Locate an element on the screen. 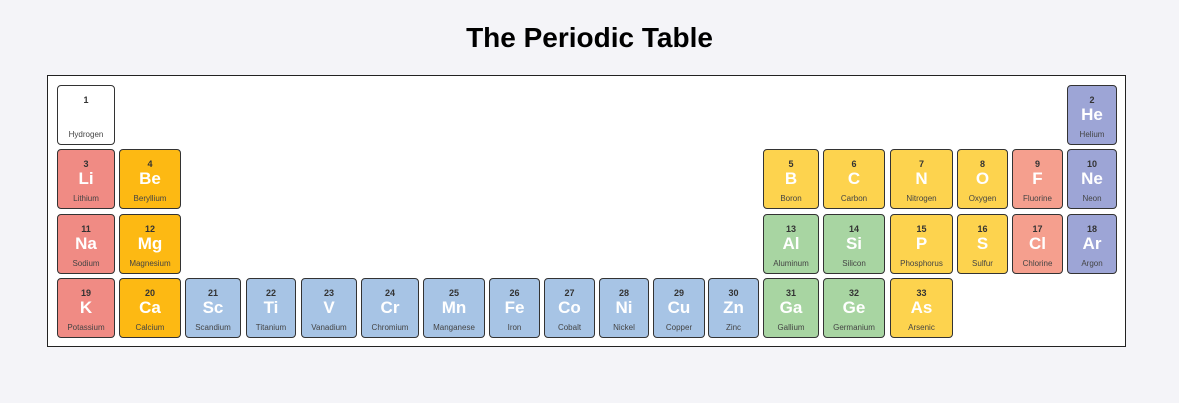 The image size is (1179, 403). element-name: Helium is located at coordinates (1092, 134).